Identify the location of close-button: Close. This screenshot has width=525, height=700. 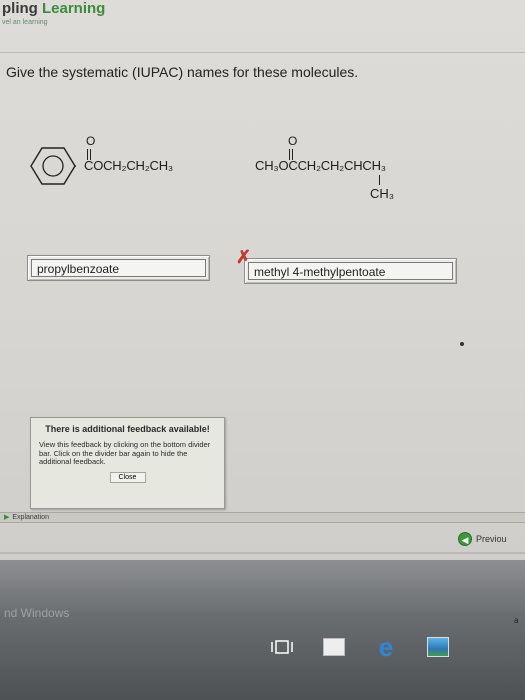
(127, 477).